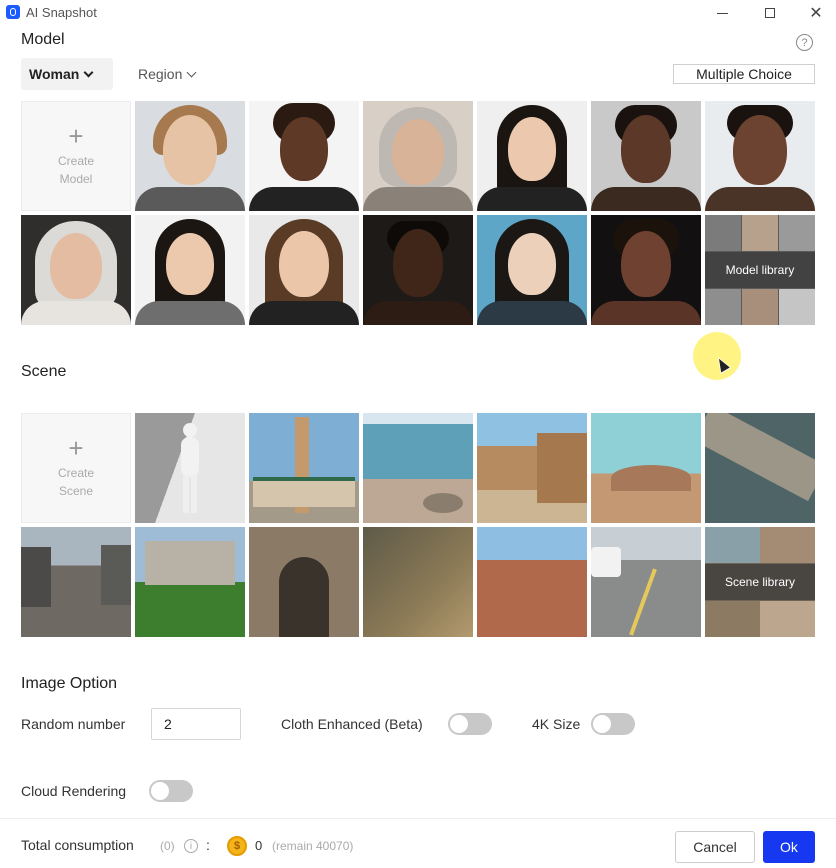  What do you see at coordinates (352, 724) in the screenshot?
I see `cloth-enhanced-label: Cloth Enhanced (Beta)` at bounding box center [352, 724].